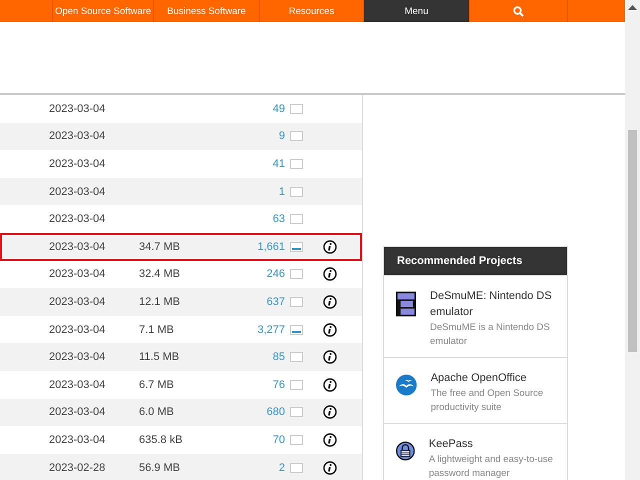 The width and height of the screenshot is (640, 480). Describe the element at coordinates (156, 412) in the screenshot. I see `size-text: 6.0 MB` at that location.